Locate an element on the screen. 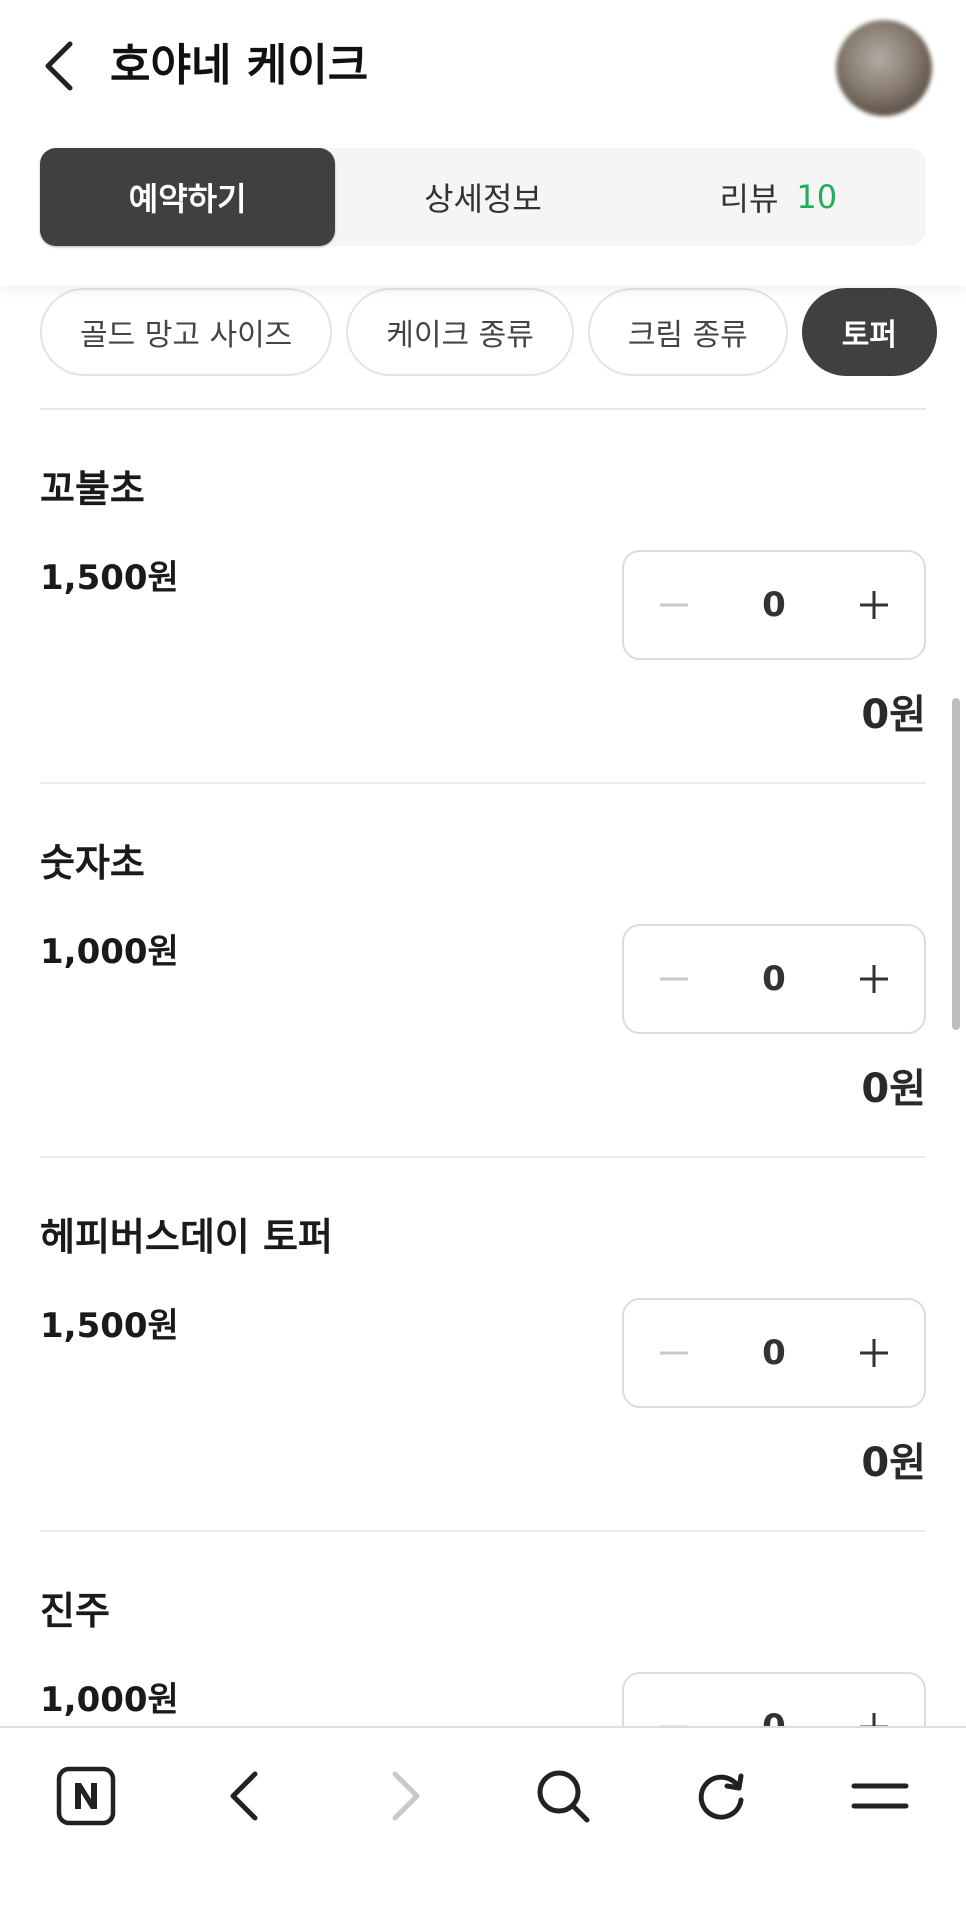 This screenshot has width=966, height=1931. review-count: 10 is located at coordinates (817, 197).